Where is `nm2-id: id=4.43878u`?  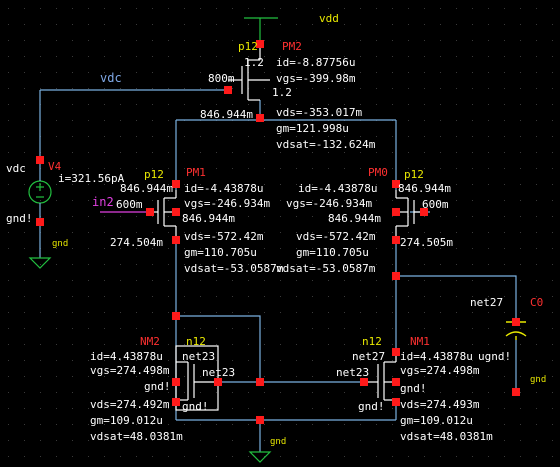 nm2-id: id=4.43878u is located at coordinates (126, 356).